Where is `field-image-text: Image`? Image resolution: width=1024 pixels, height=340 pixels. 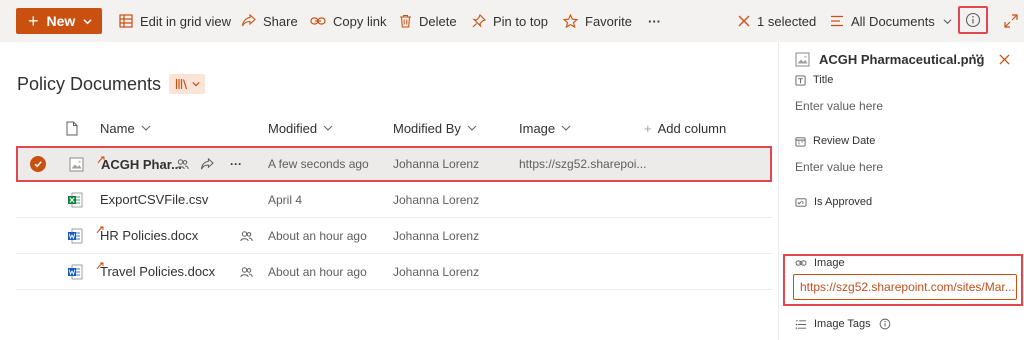 field-image-text: Image is located at coordinates (829, 263).